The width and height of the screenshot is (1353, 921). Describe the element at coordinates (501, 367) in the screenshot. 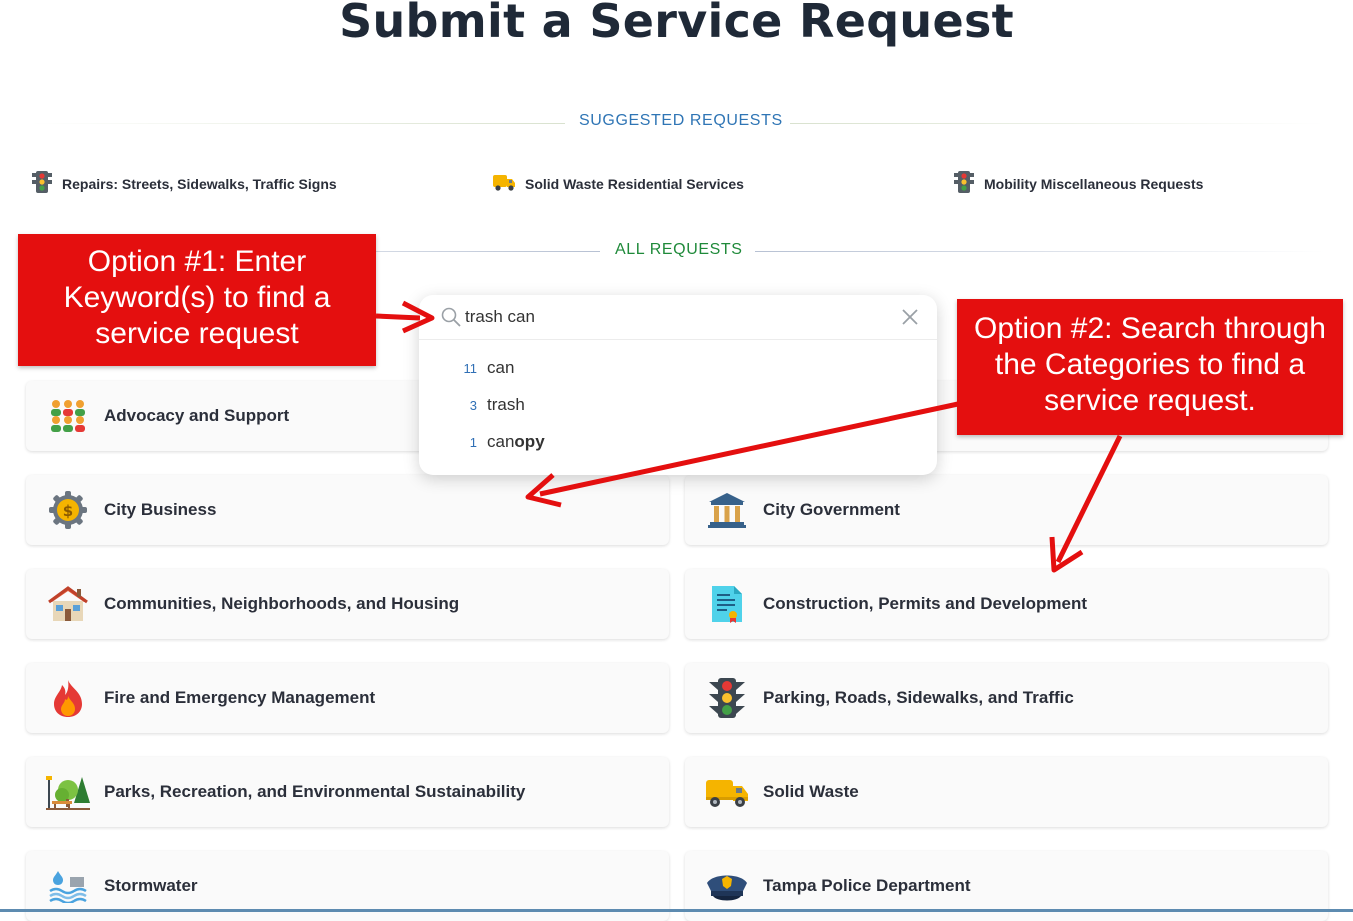

I see `suggestion-text: can` at that location.